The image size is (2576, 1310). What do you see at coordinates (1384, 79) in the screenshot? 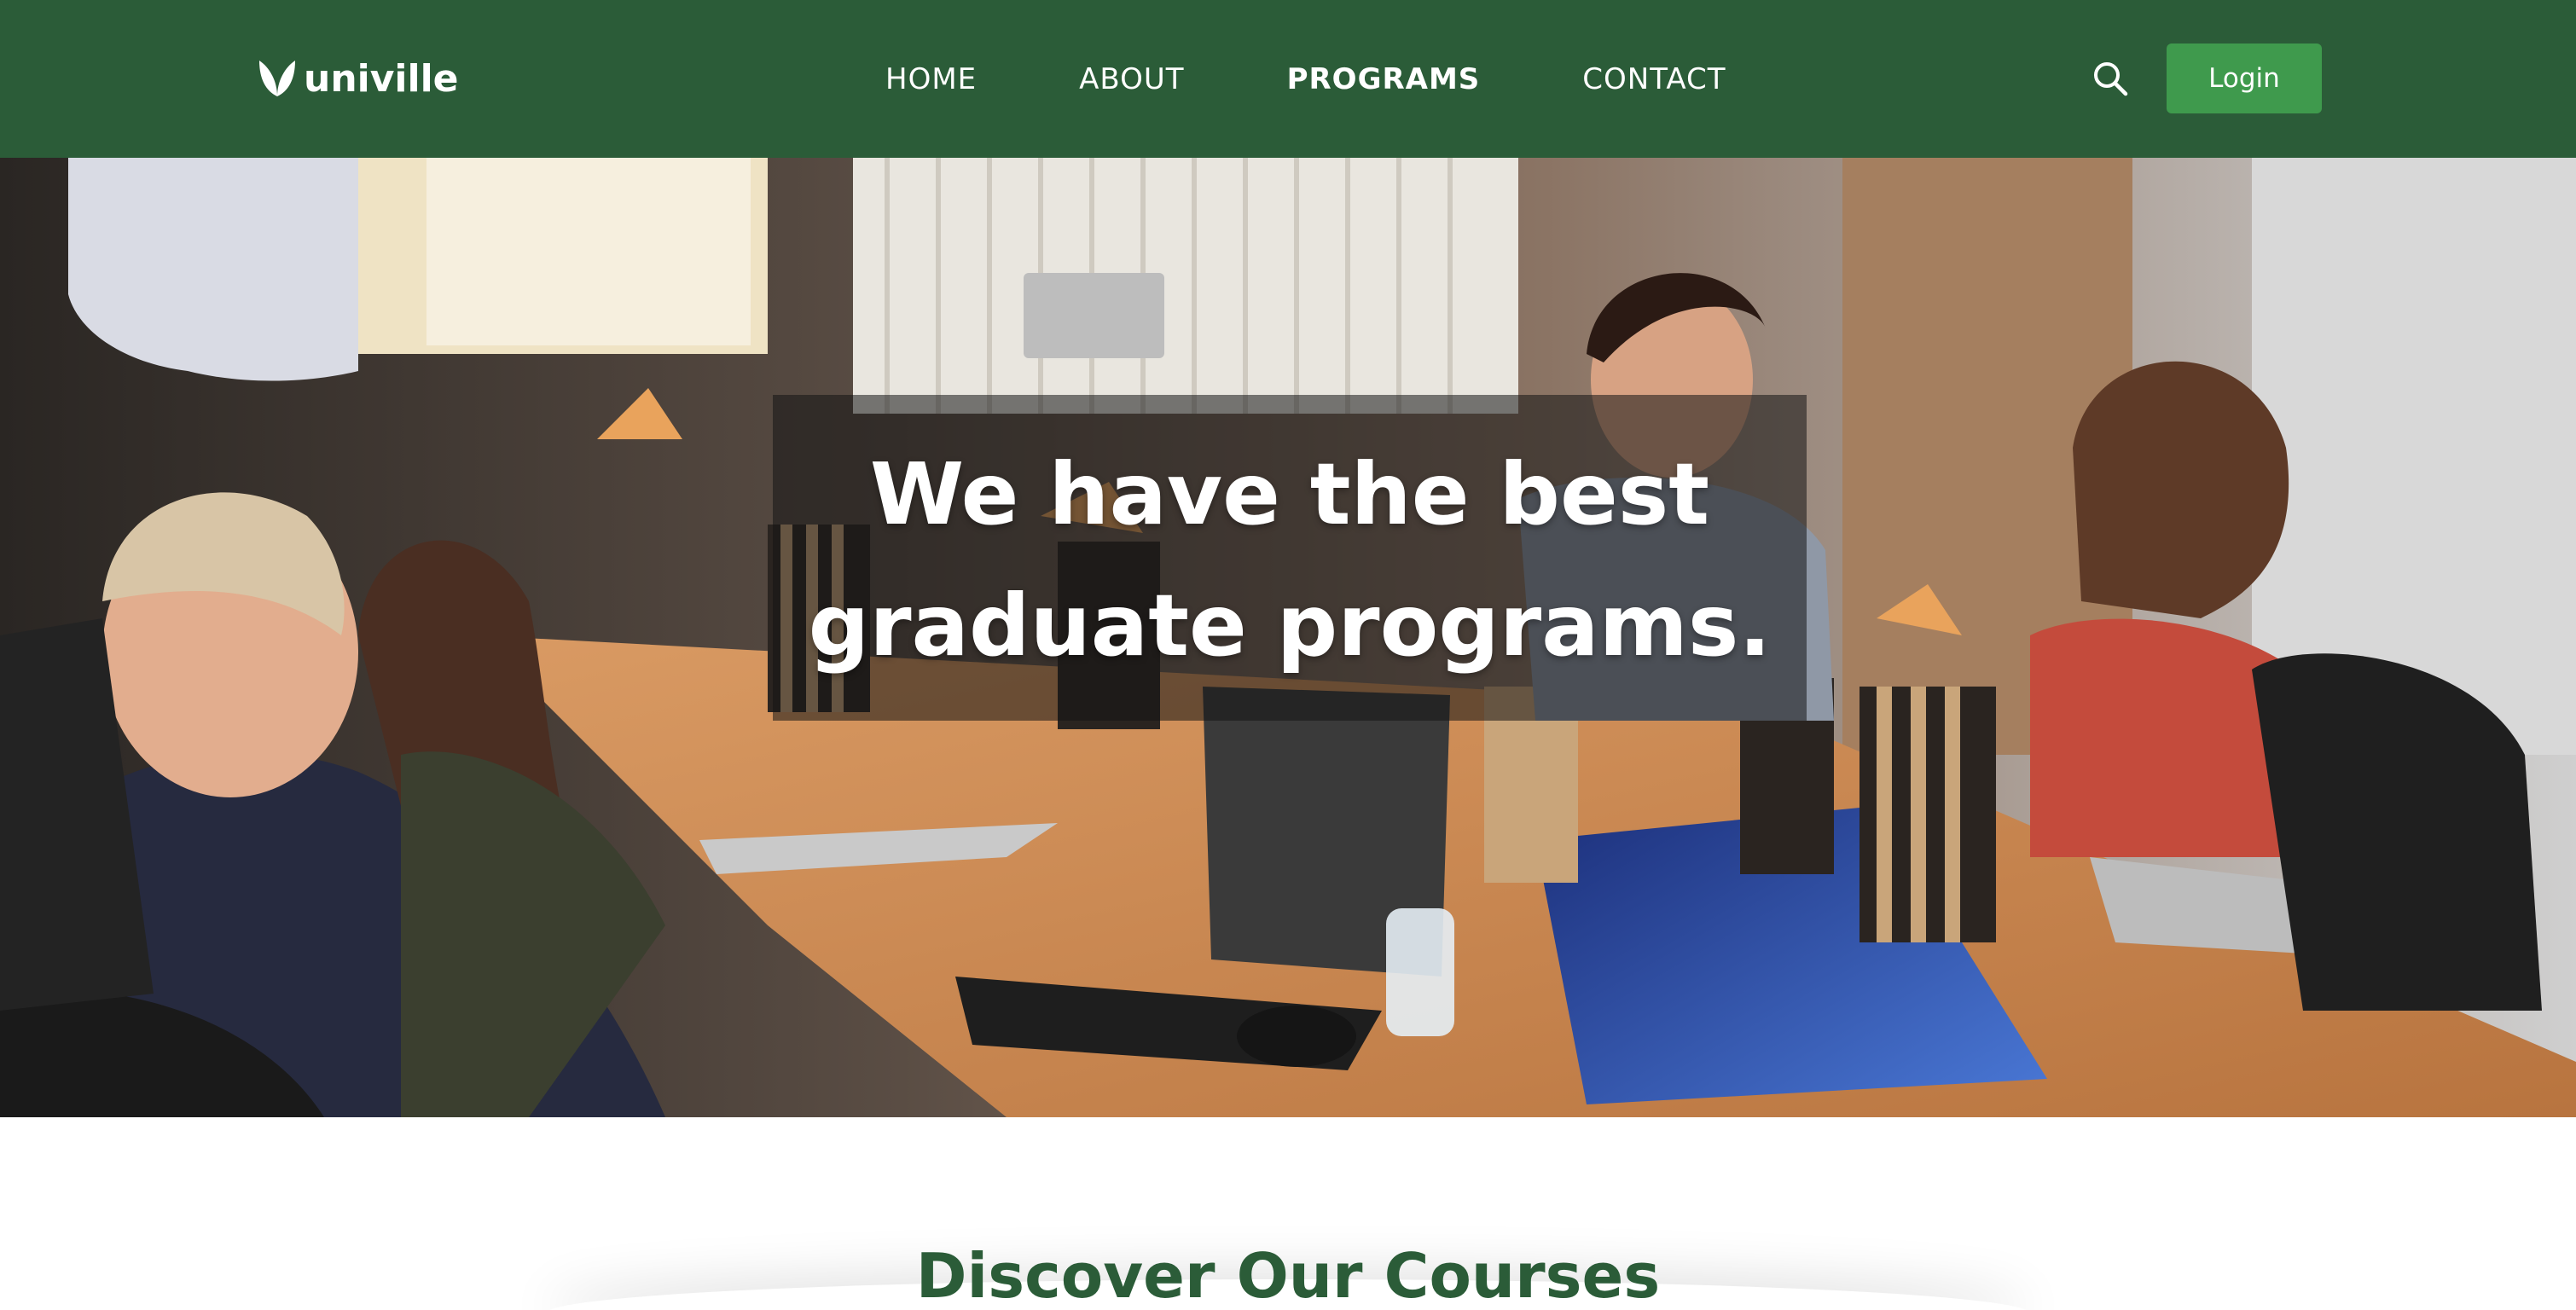
I see `nav-programs: PROGRAMS` at bounding box center [1384, 79].